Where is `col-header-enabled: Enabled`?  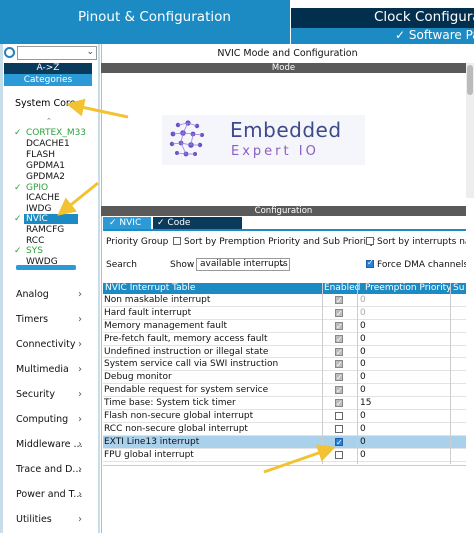 col-header-enabled: Enabled is located at coordinates (342, 288).